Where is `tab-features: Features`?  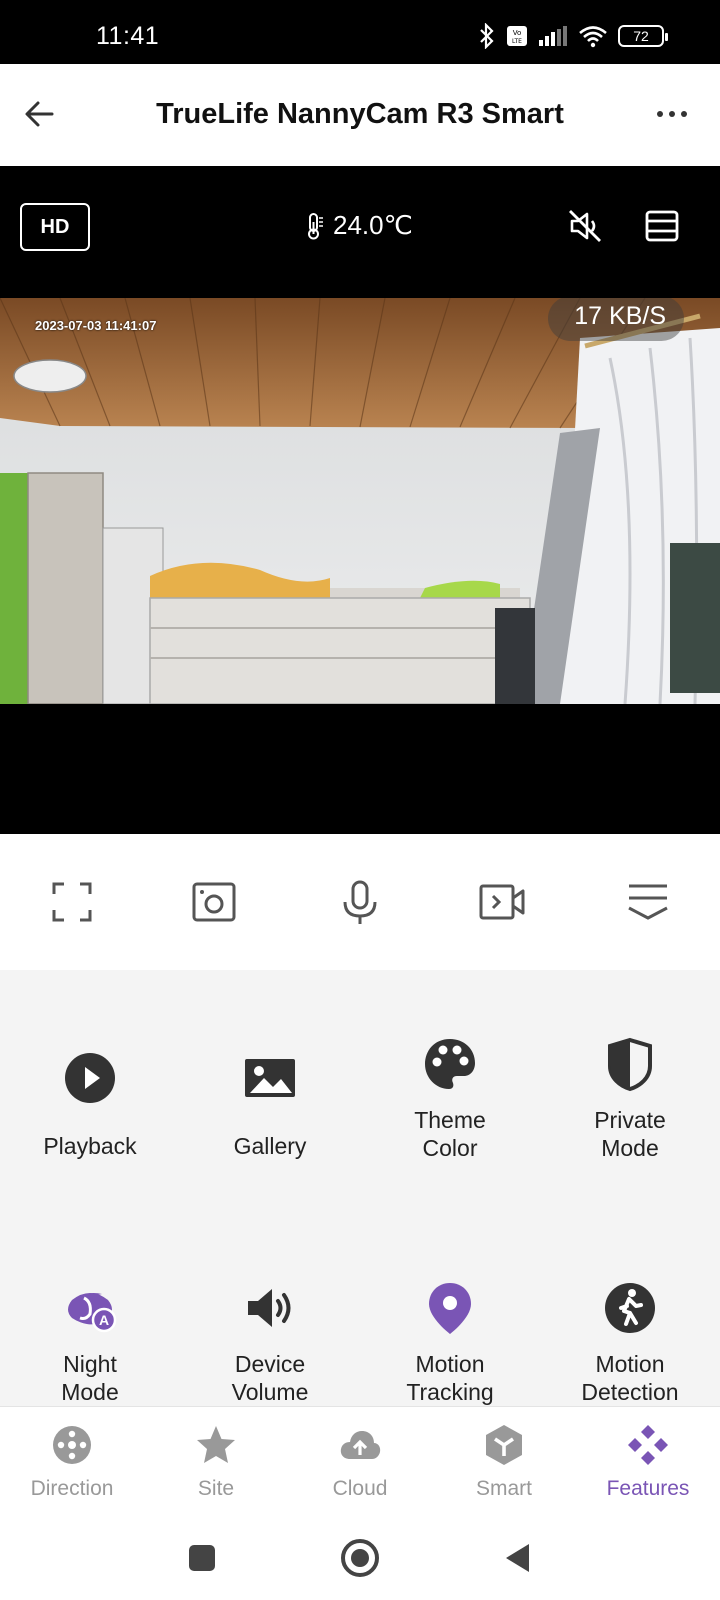
tab-features: Features is located at coordinates (648, 1462).